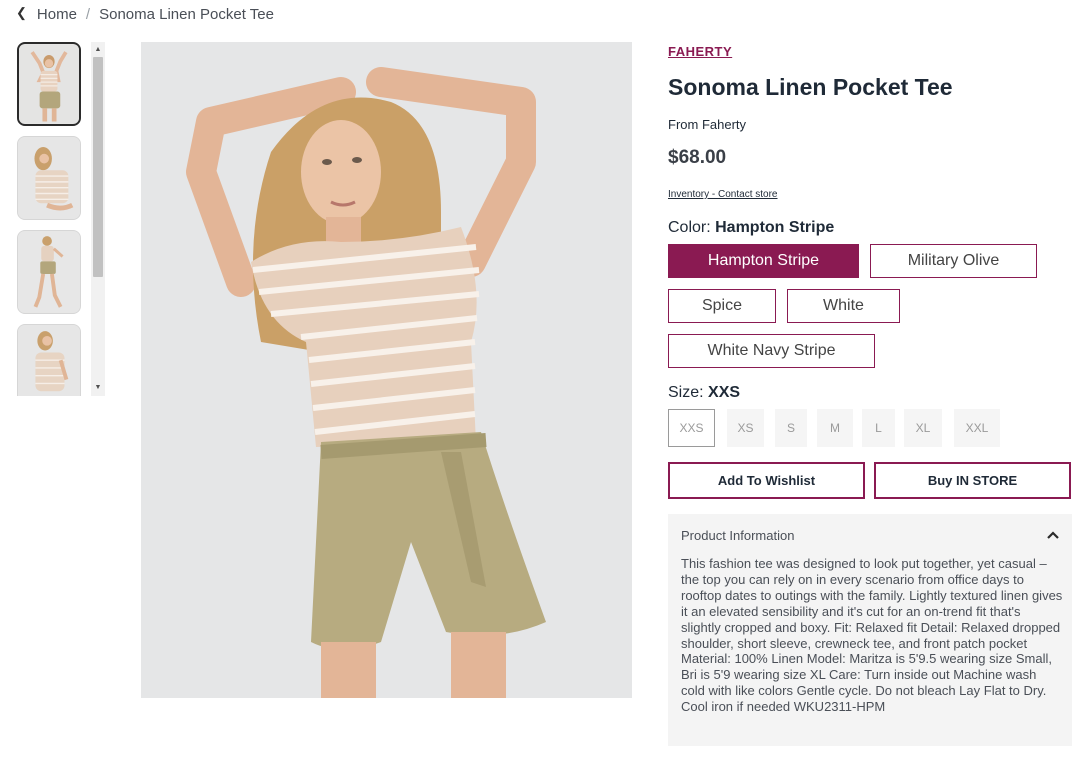 This screenshot has height=759, width=1080. I want to click on size-option-m: M, so click(835, 428).